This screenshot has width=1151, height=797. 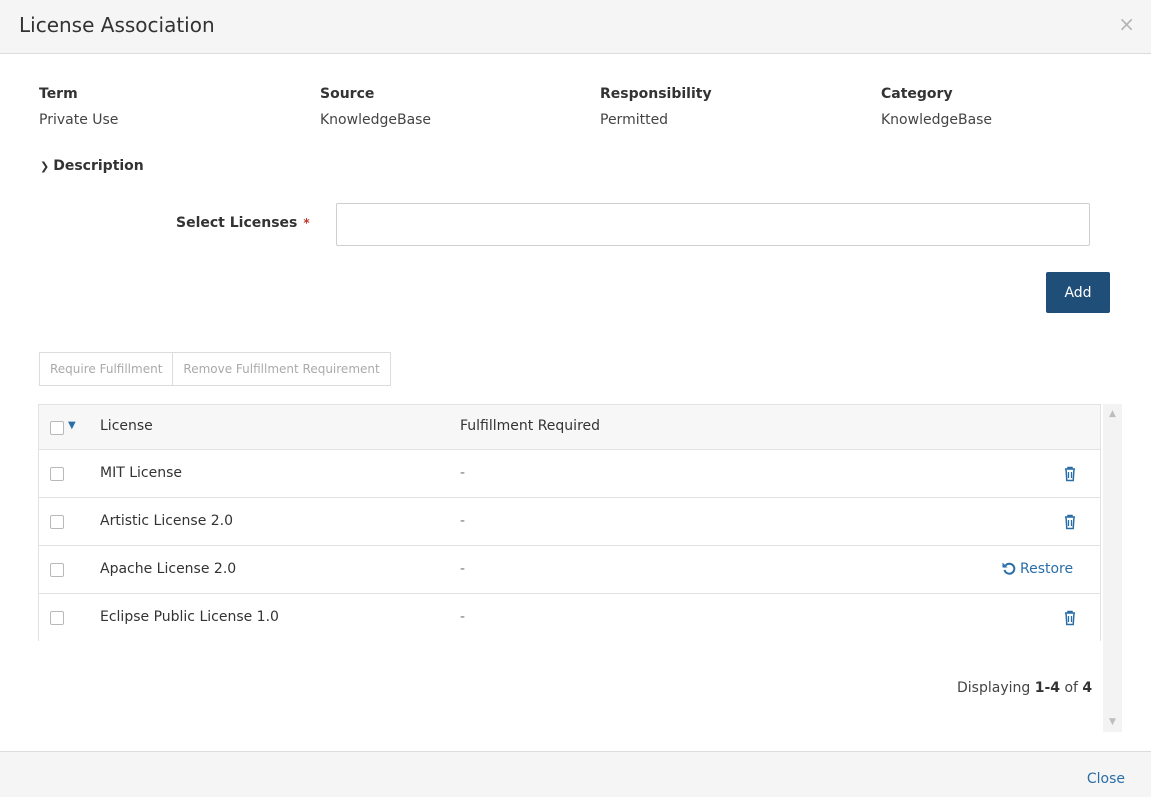 I want to click on vertical-scrollbar: ▲ ▼, so click(x=1112, y=568).